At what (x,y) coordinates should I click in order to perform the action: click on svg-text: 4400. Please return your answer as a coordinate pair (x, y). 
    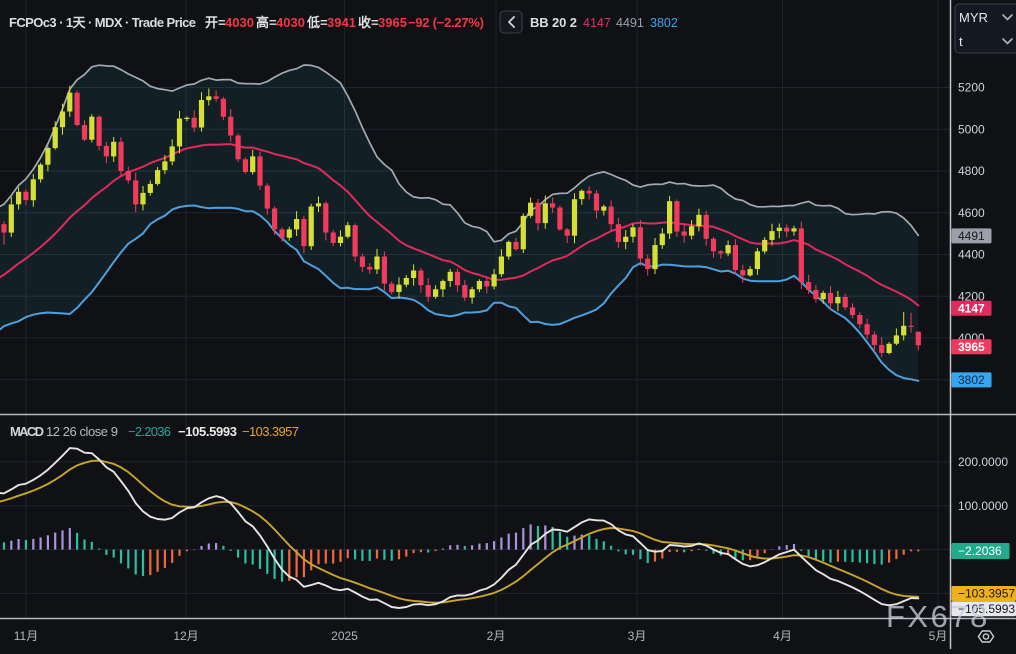
    Looking at the image, I should click on (971, 255).